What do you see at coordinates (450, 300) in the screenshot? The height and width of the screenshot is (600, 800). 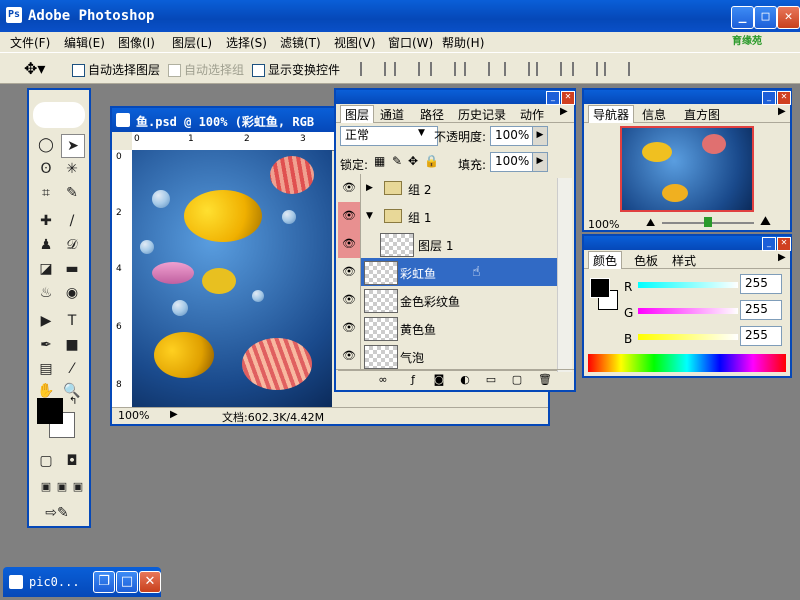 I see `layer-row-golden-fish: 👁 金色彩纹鱼` at bounding box center [450, 300].